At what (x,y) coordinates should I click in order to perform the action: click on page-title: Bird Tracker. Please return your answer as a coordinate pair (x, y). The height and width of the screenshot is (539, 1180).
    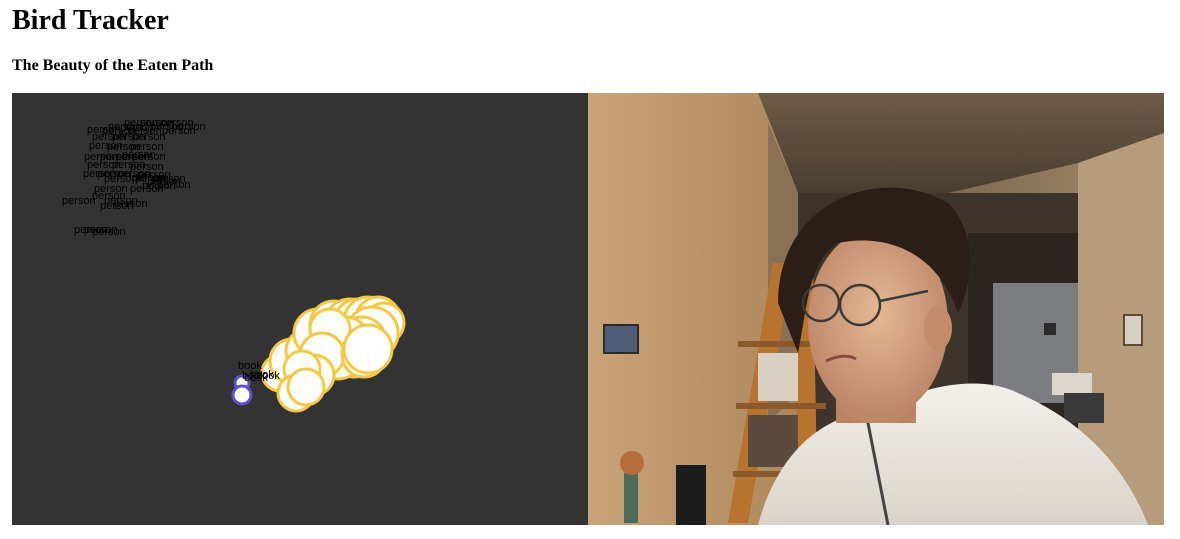
    Looking at the image, I should click on (90, 20).